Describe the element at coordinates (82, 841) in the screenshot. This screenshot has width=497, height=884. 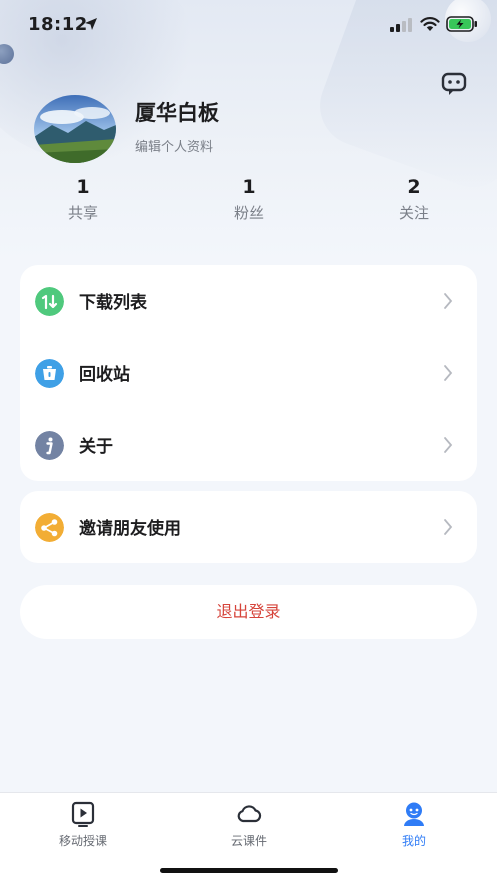
I see `tab-label: 移动授课` at that location.